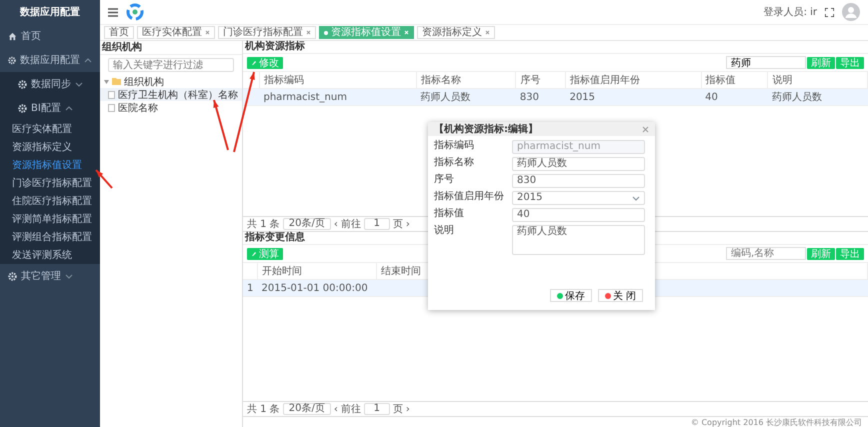 The height and width of the screenshot is (427, 868). Describe the element at coordinates (50, 108) in the screenshot. I see `menu-item: BI配置` at that location.